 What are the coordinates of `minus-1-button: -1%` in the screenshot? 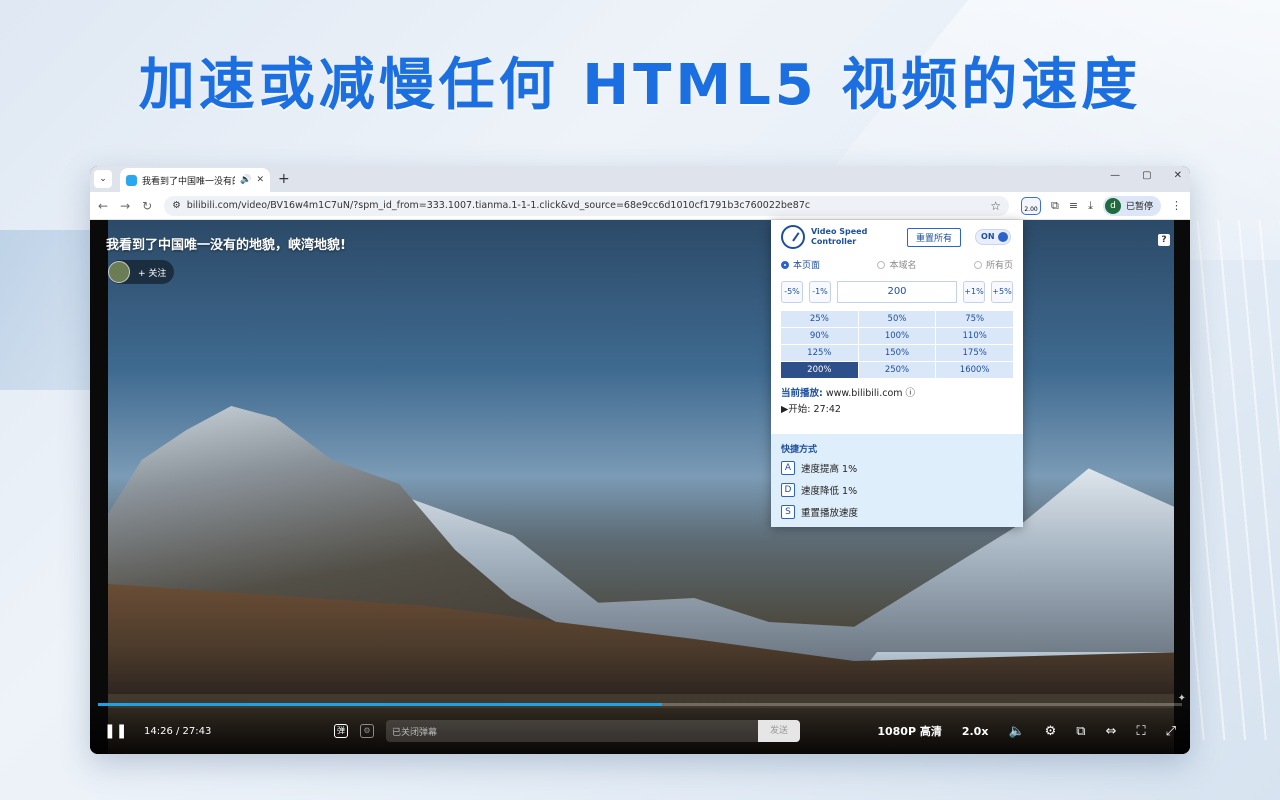 It's located at (820, 292).